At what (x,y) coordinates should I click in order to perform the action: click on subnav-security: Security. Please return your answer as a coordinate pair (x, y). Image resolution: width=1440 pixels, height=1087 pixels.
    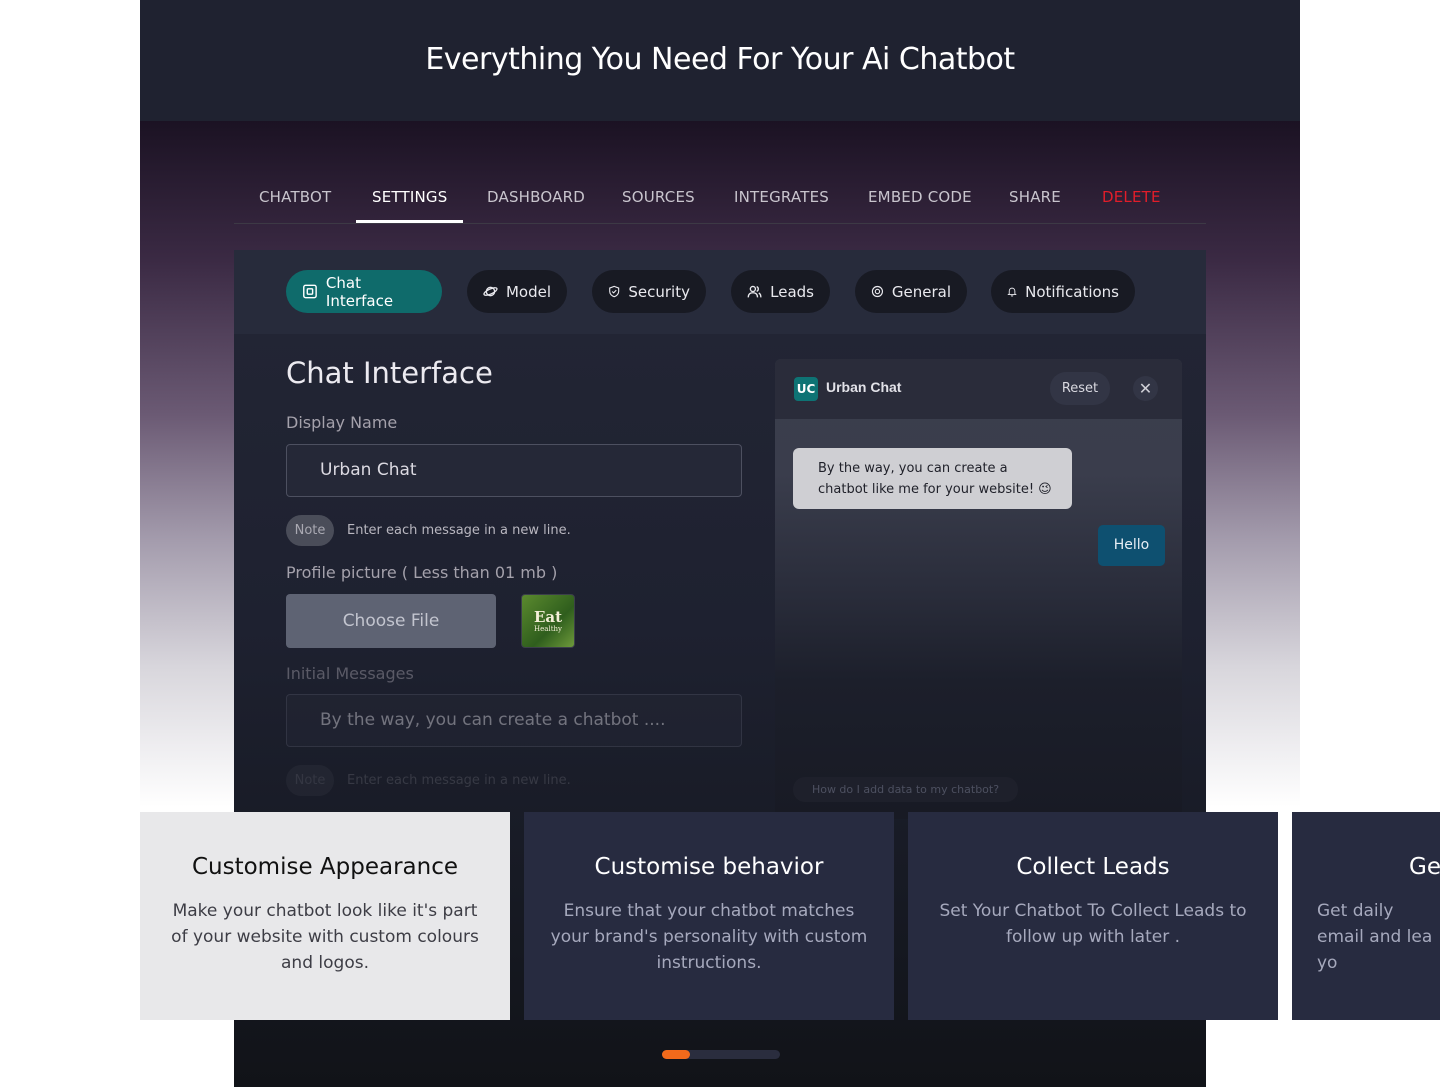
    Looking at the image, I should click on (649, 291).